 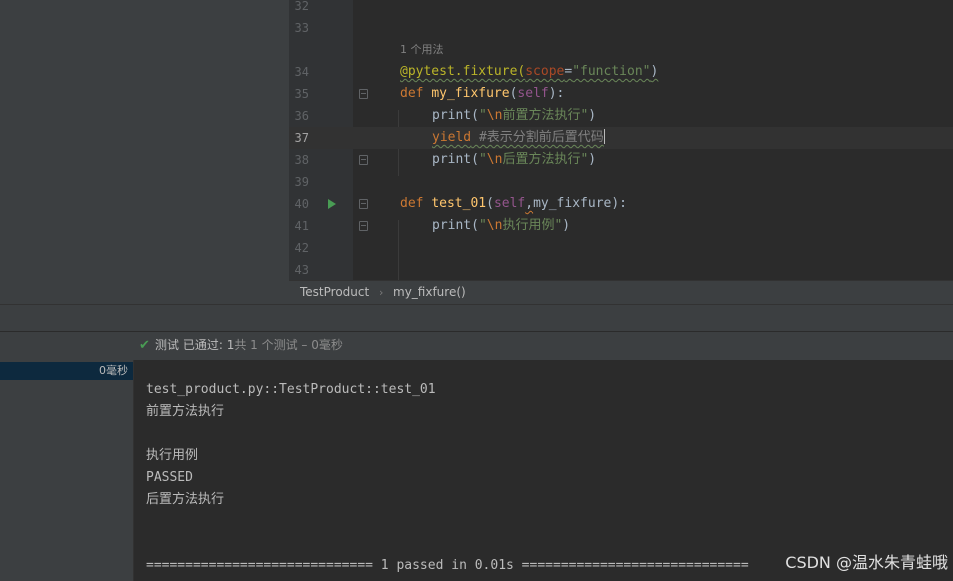 What do you see at coordinates (604, 136) in the screenshot?
I see `text-caret` at bounding box center [604, 136].